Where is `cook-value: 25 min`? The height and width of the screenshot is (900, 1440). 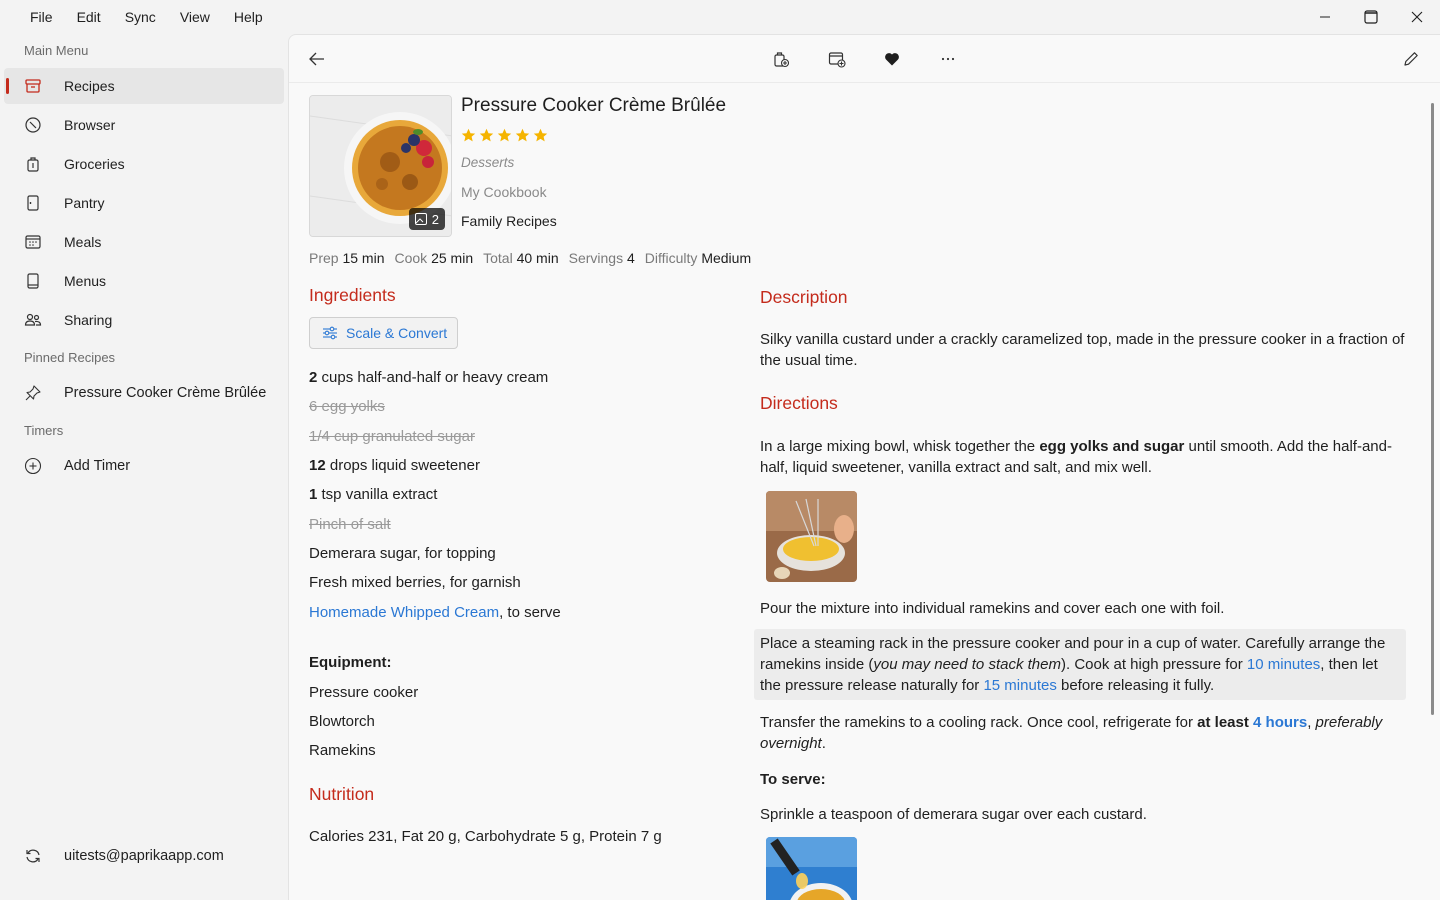
cook-value: 25 min is located at coordinates (452, 258).